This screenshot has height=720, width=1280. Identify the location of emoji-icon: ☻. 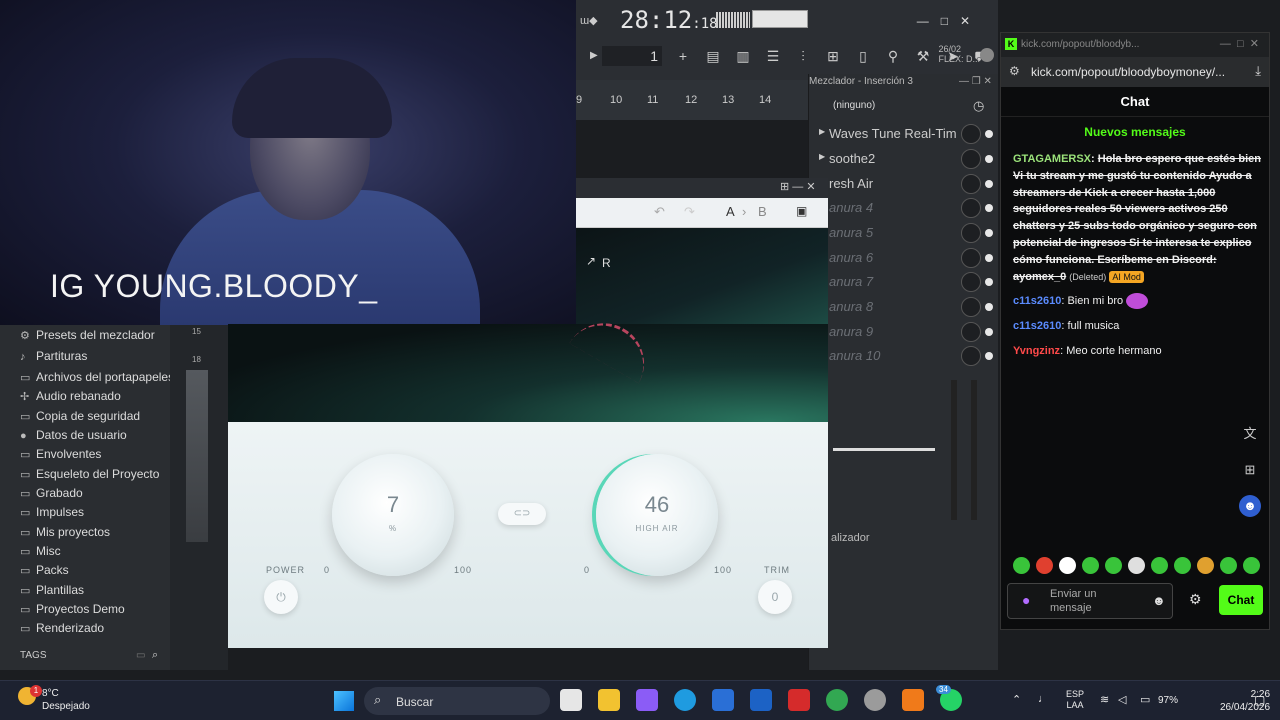
(1159, 600).